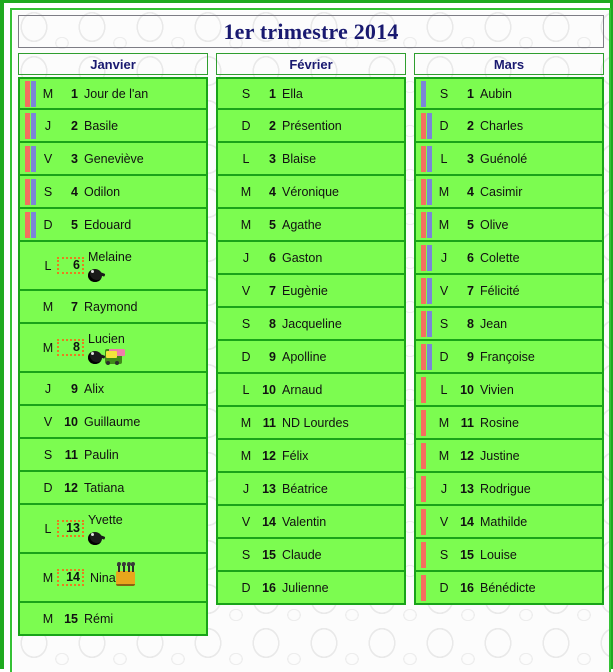 The image size is (613, 672). I want to click on day-row: M 11 Rosine, so click(509, 423).